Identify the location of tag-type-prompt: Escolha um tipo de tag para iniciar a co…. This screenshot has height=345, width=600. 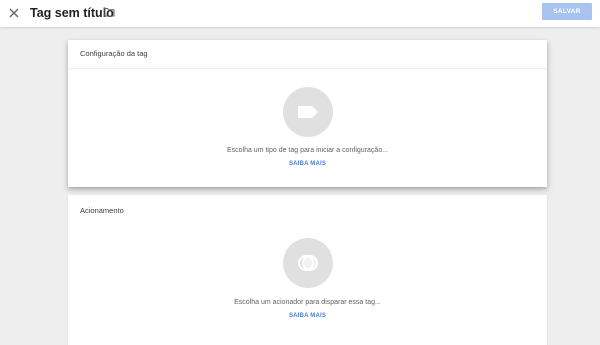
(307, 150).